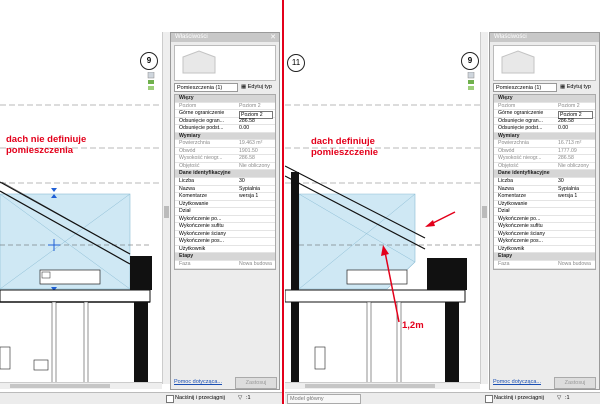 Image resolution: width=600 pixels, height=404 pixels. What do you see at coordinates (187, 188) in the screenshot?
I see `property-label: Nazwa` at bounding box center [187, 188].